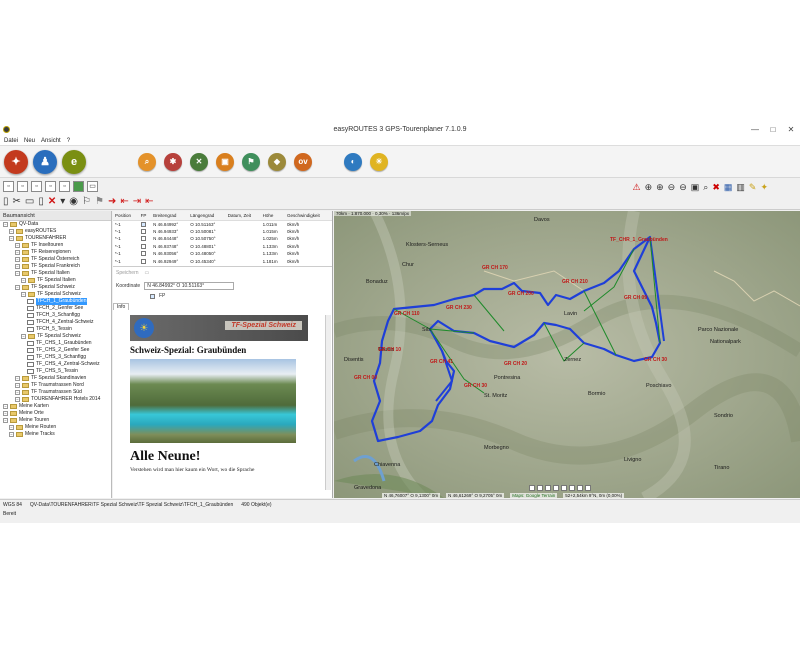  What do you see at coordinates (68, 140) in the screenshot?
I see `menu-help: ?` at bounding box center [68, 140].